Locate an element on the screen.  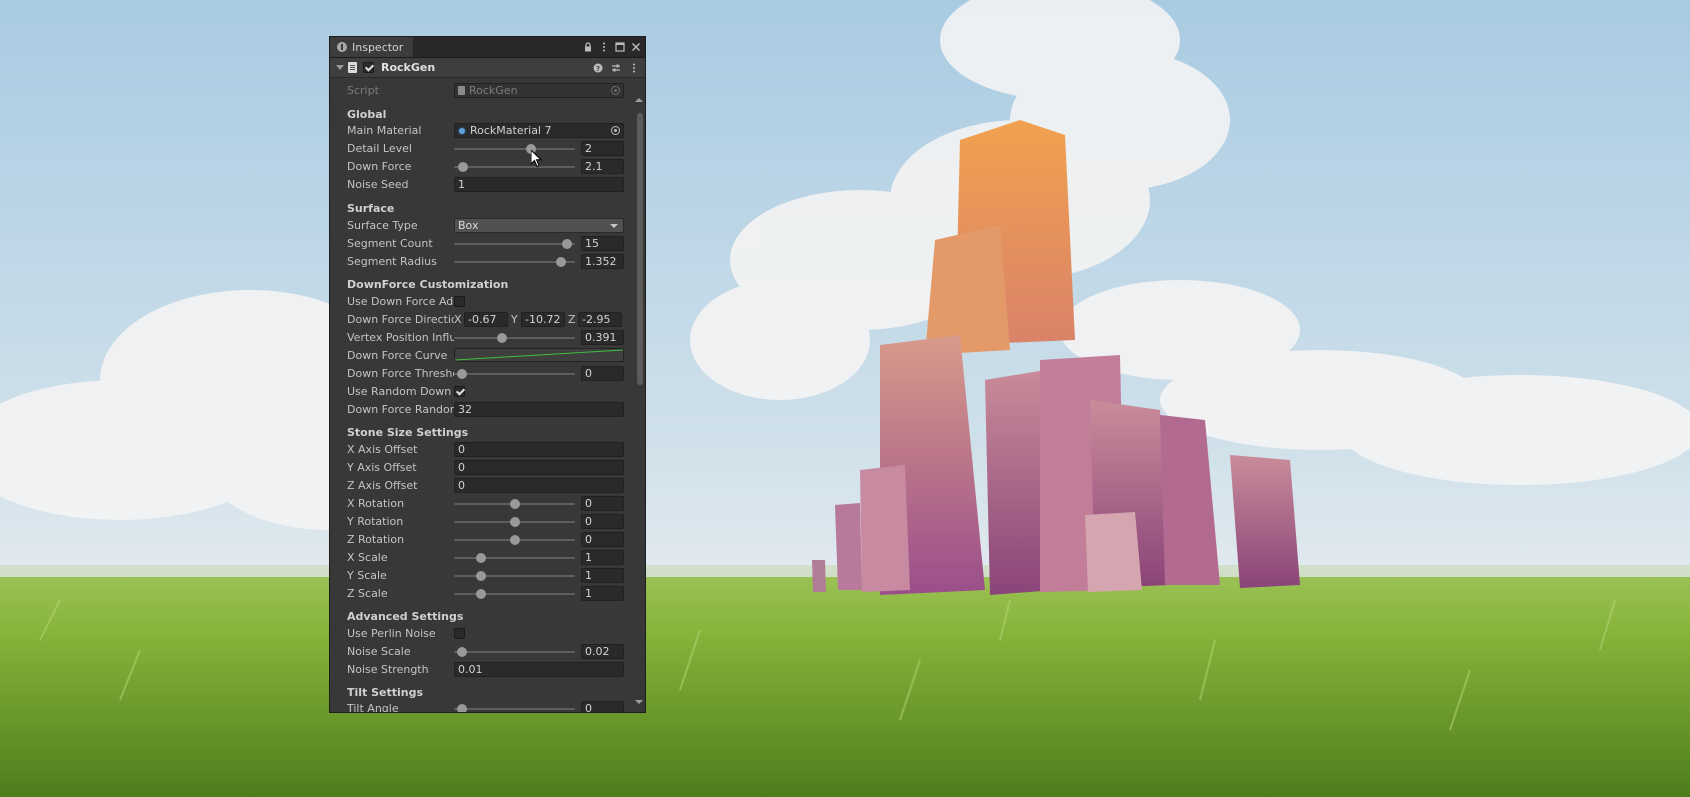
curve-line is located at coordinates (539, 355).